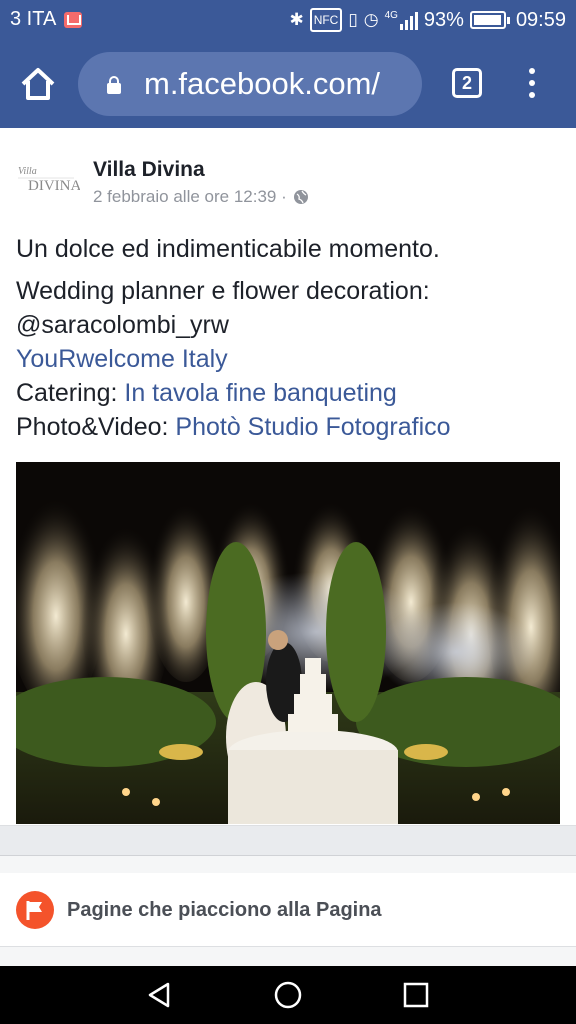 The image size is (576, 1024). What do you see at coordinates (122, 359) in the screenshot?
I see `link-yourwelcome: YouRwelcome Italy` at bounding box center [122, 359].